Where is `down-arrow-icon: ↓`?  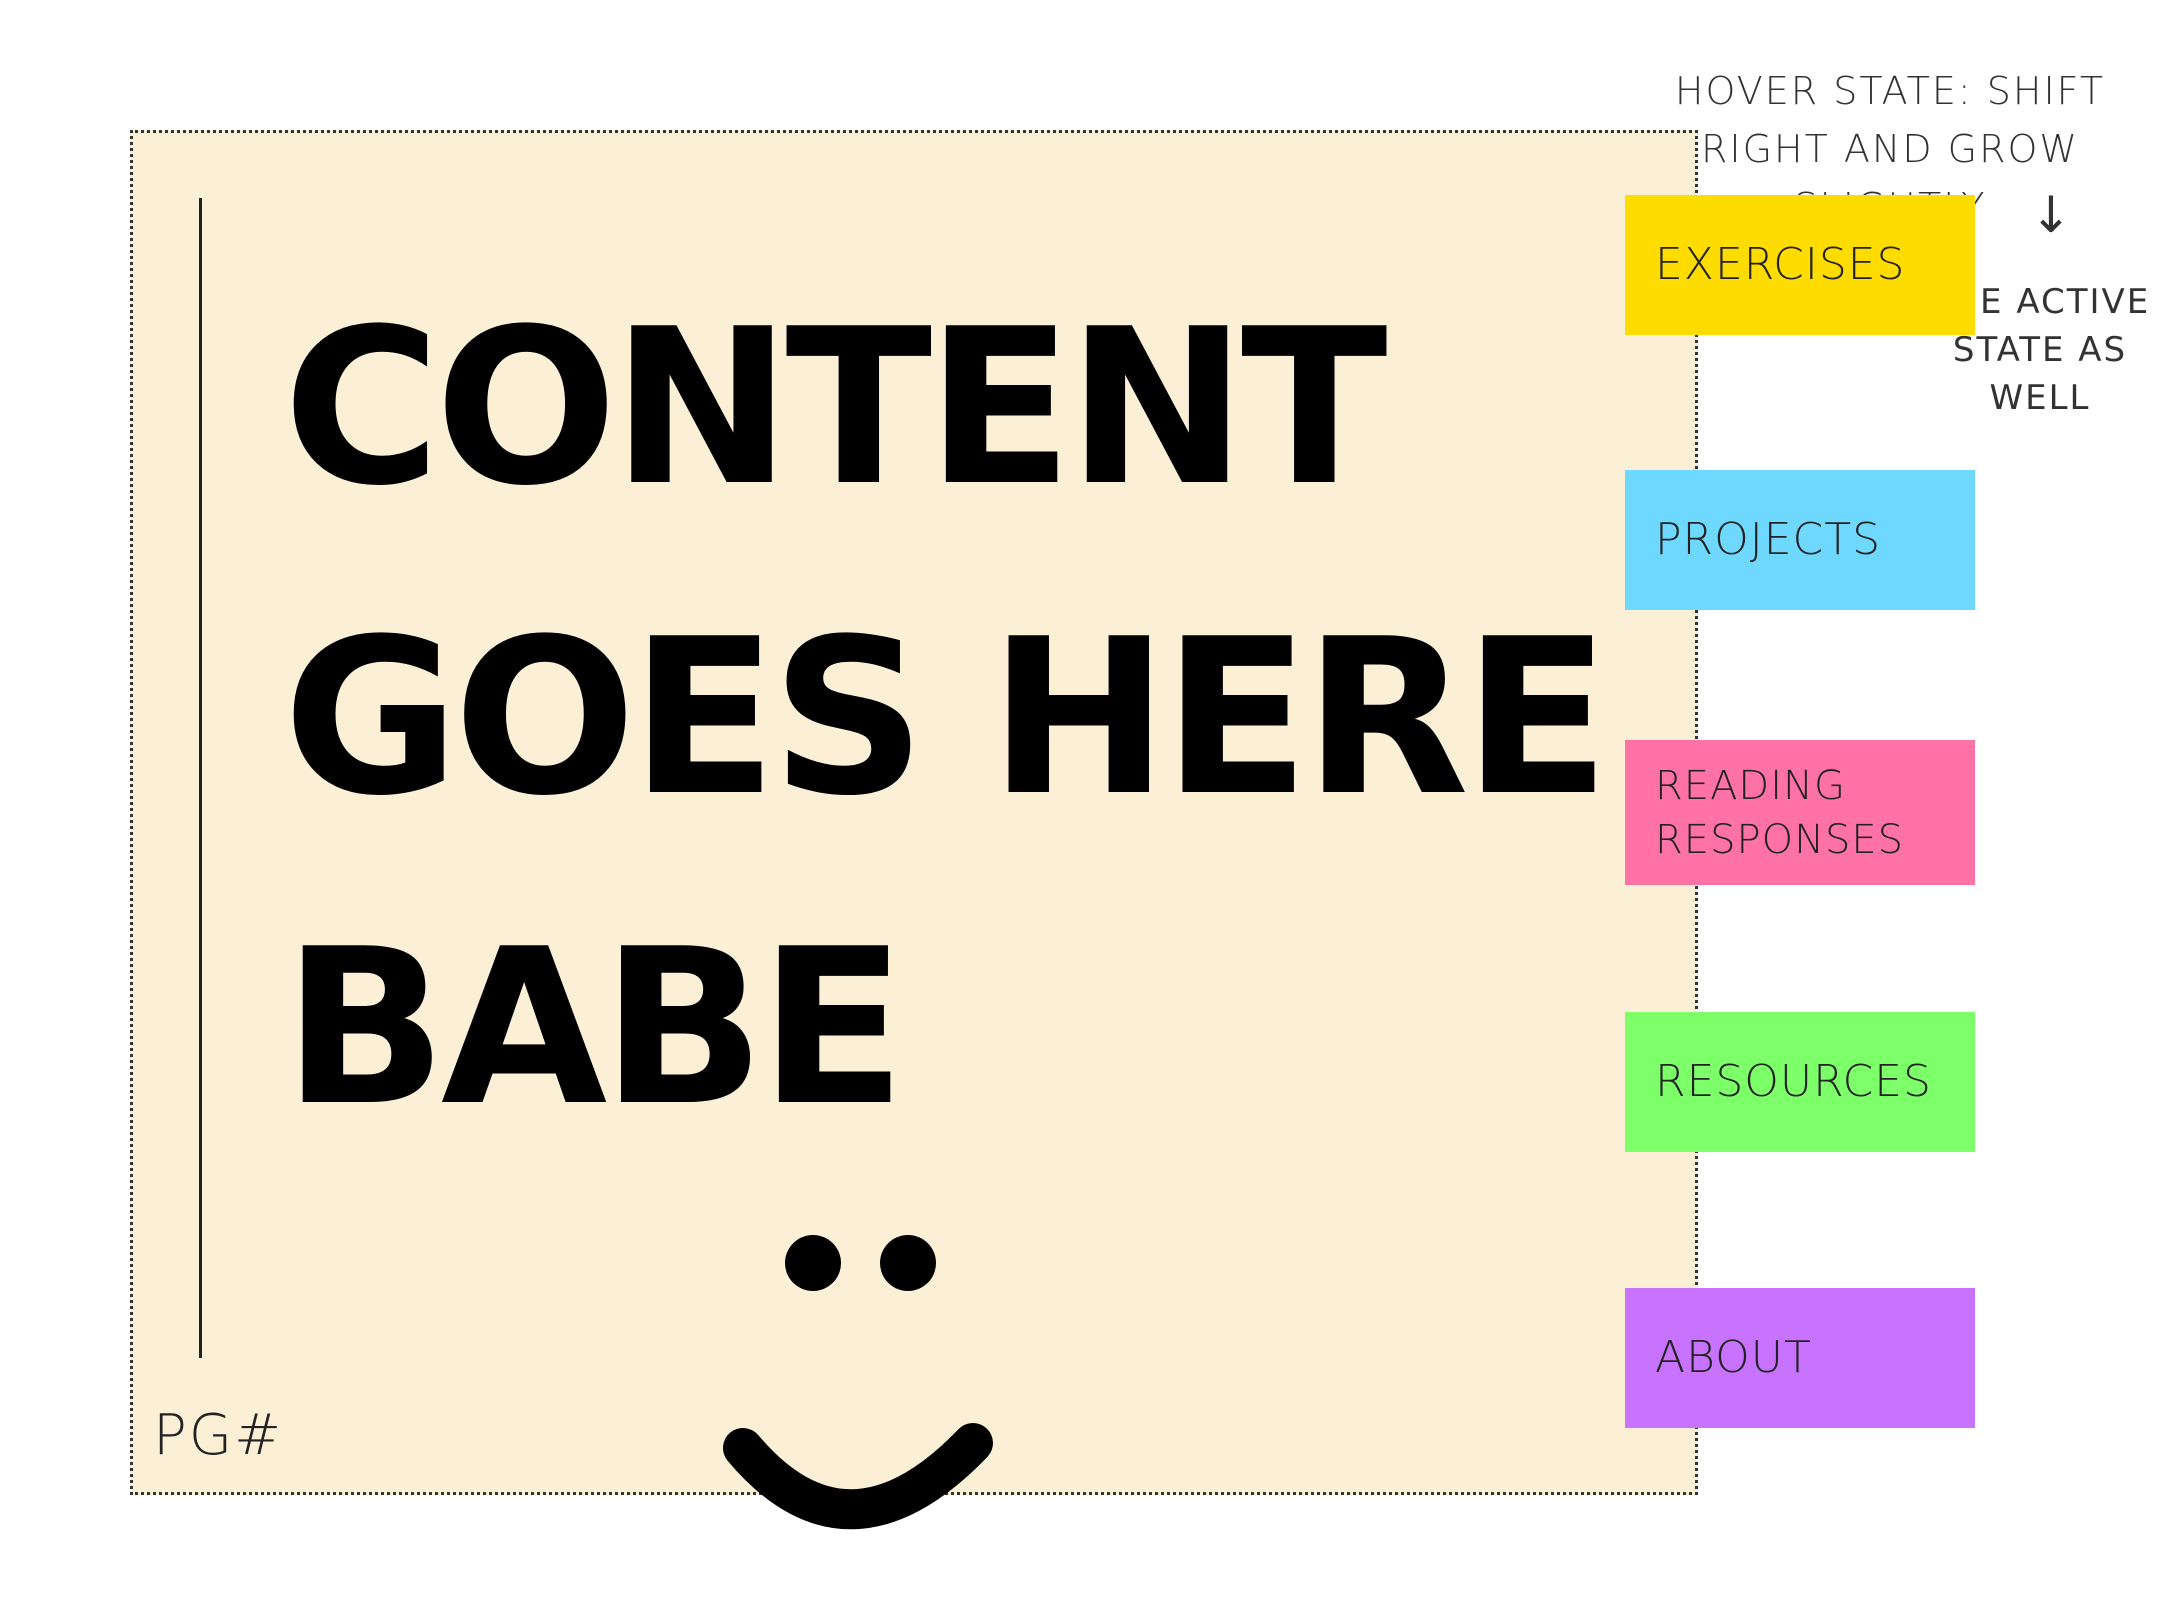 down-arrow-icon: ↓ is located at coordinates (2052, 215).